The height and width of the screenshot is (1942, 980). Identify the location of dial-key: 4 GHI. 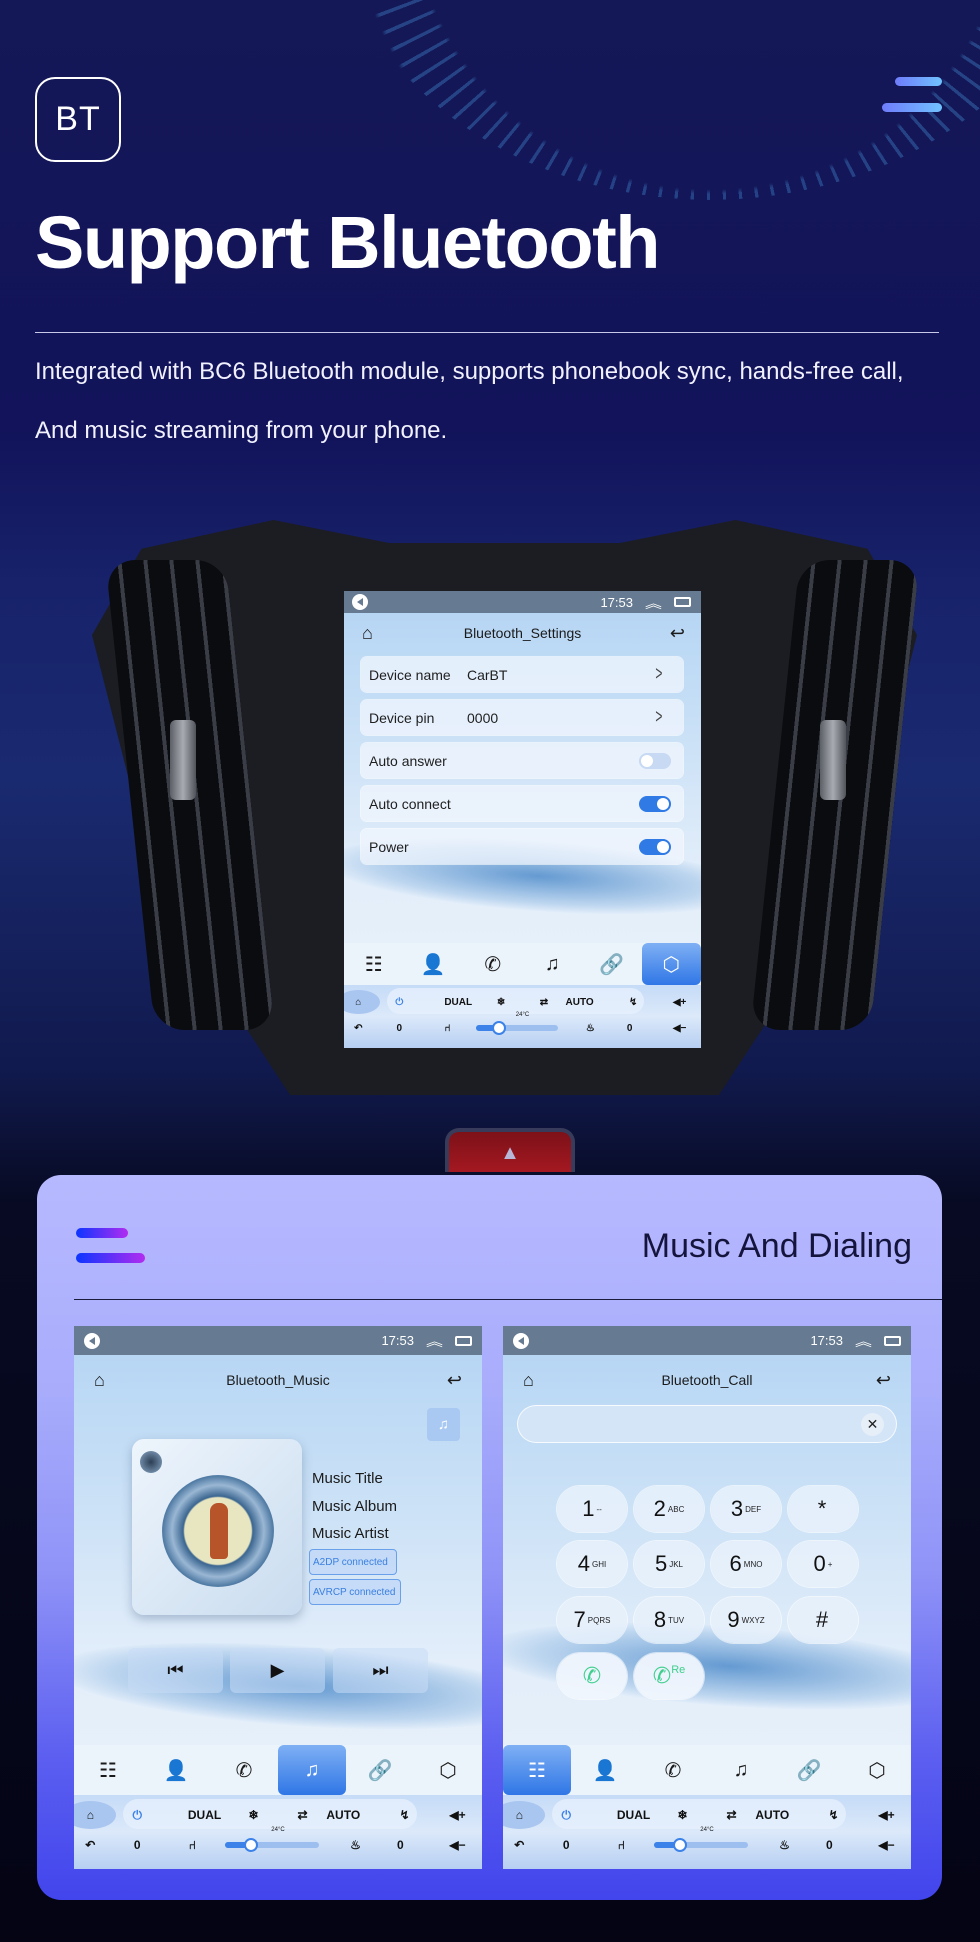
(592, 1564).